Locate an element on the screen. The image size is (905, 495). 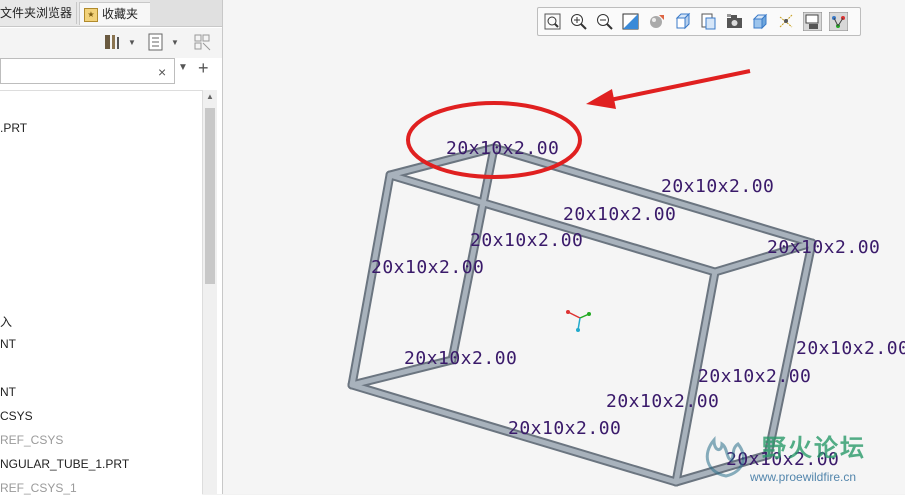
watermark-title: 野火论坛 is located at coordinates (814, 448).